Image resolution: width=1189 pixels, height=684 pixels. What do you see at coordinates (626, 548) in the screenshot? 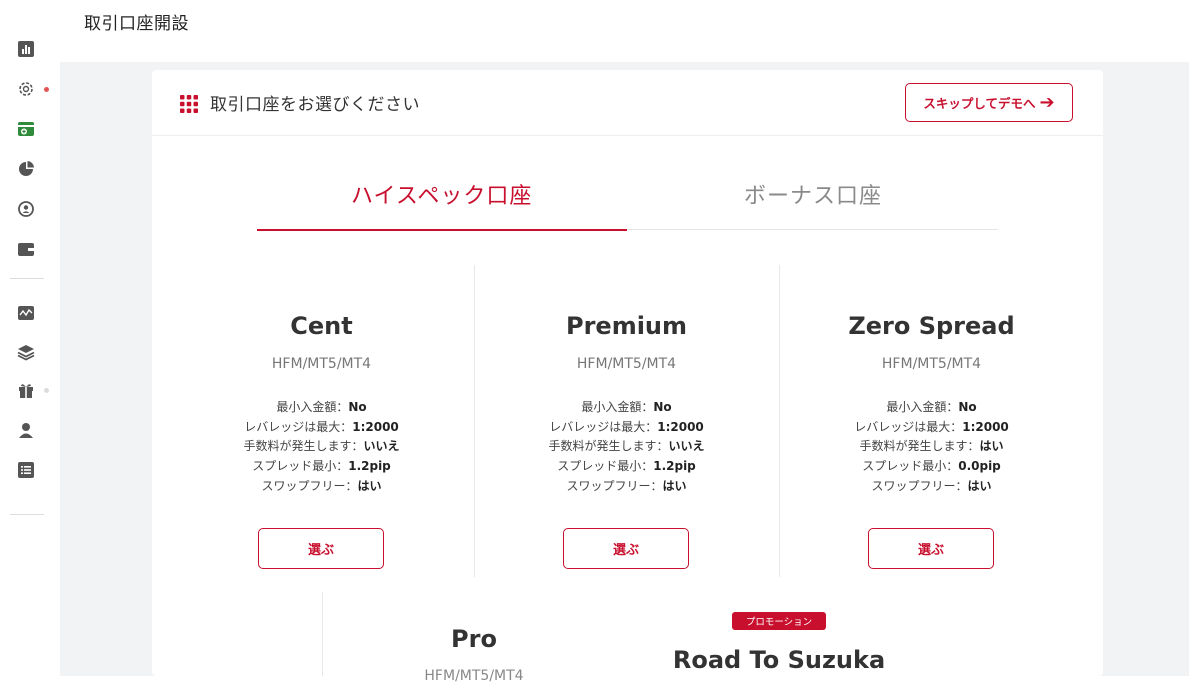
I see `select-premium-button: 選ぶ` at bounding box center [626, 548].